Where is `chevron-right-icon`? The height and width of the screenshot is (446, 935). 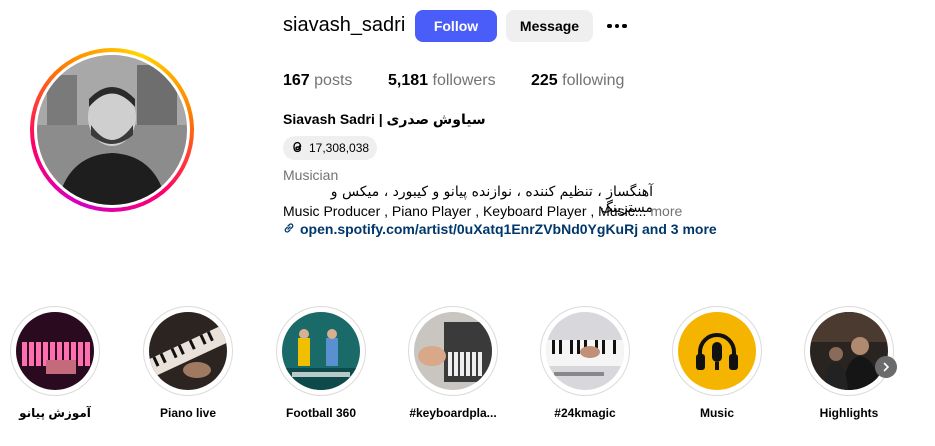
chevron-right-icon is located at coordinates (886, 367).